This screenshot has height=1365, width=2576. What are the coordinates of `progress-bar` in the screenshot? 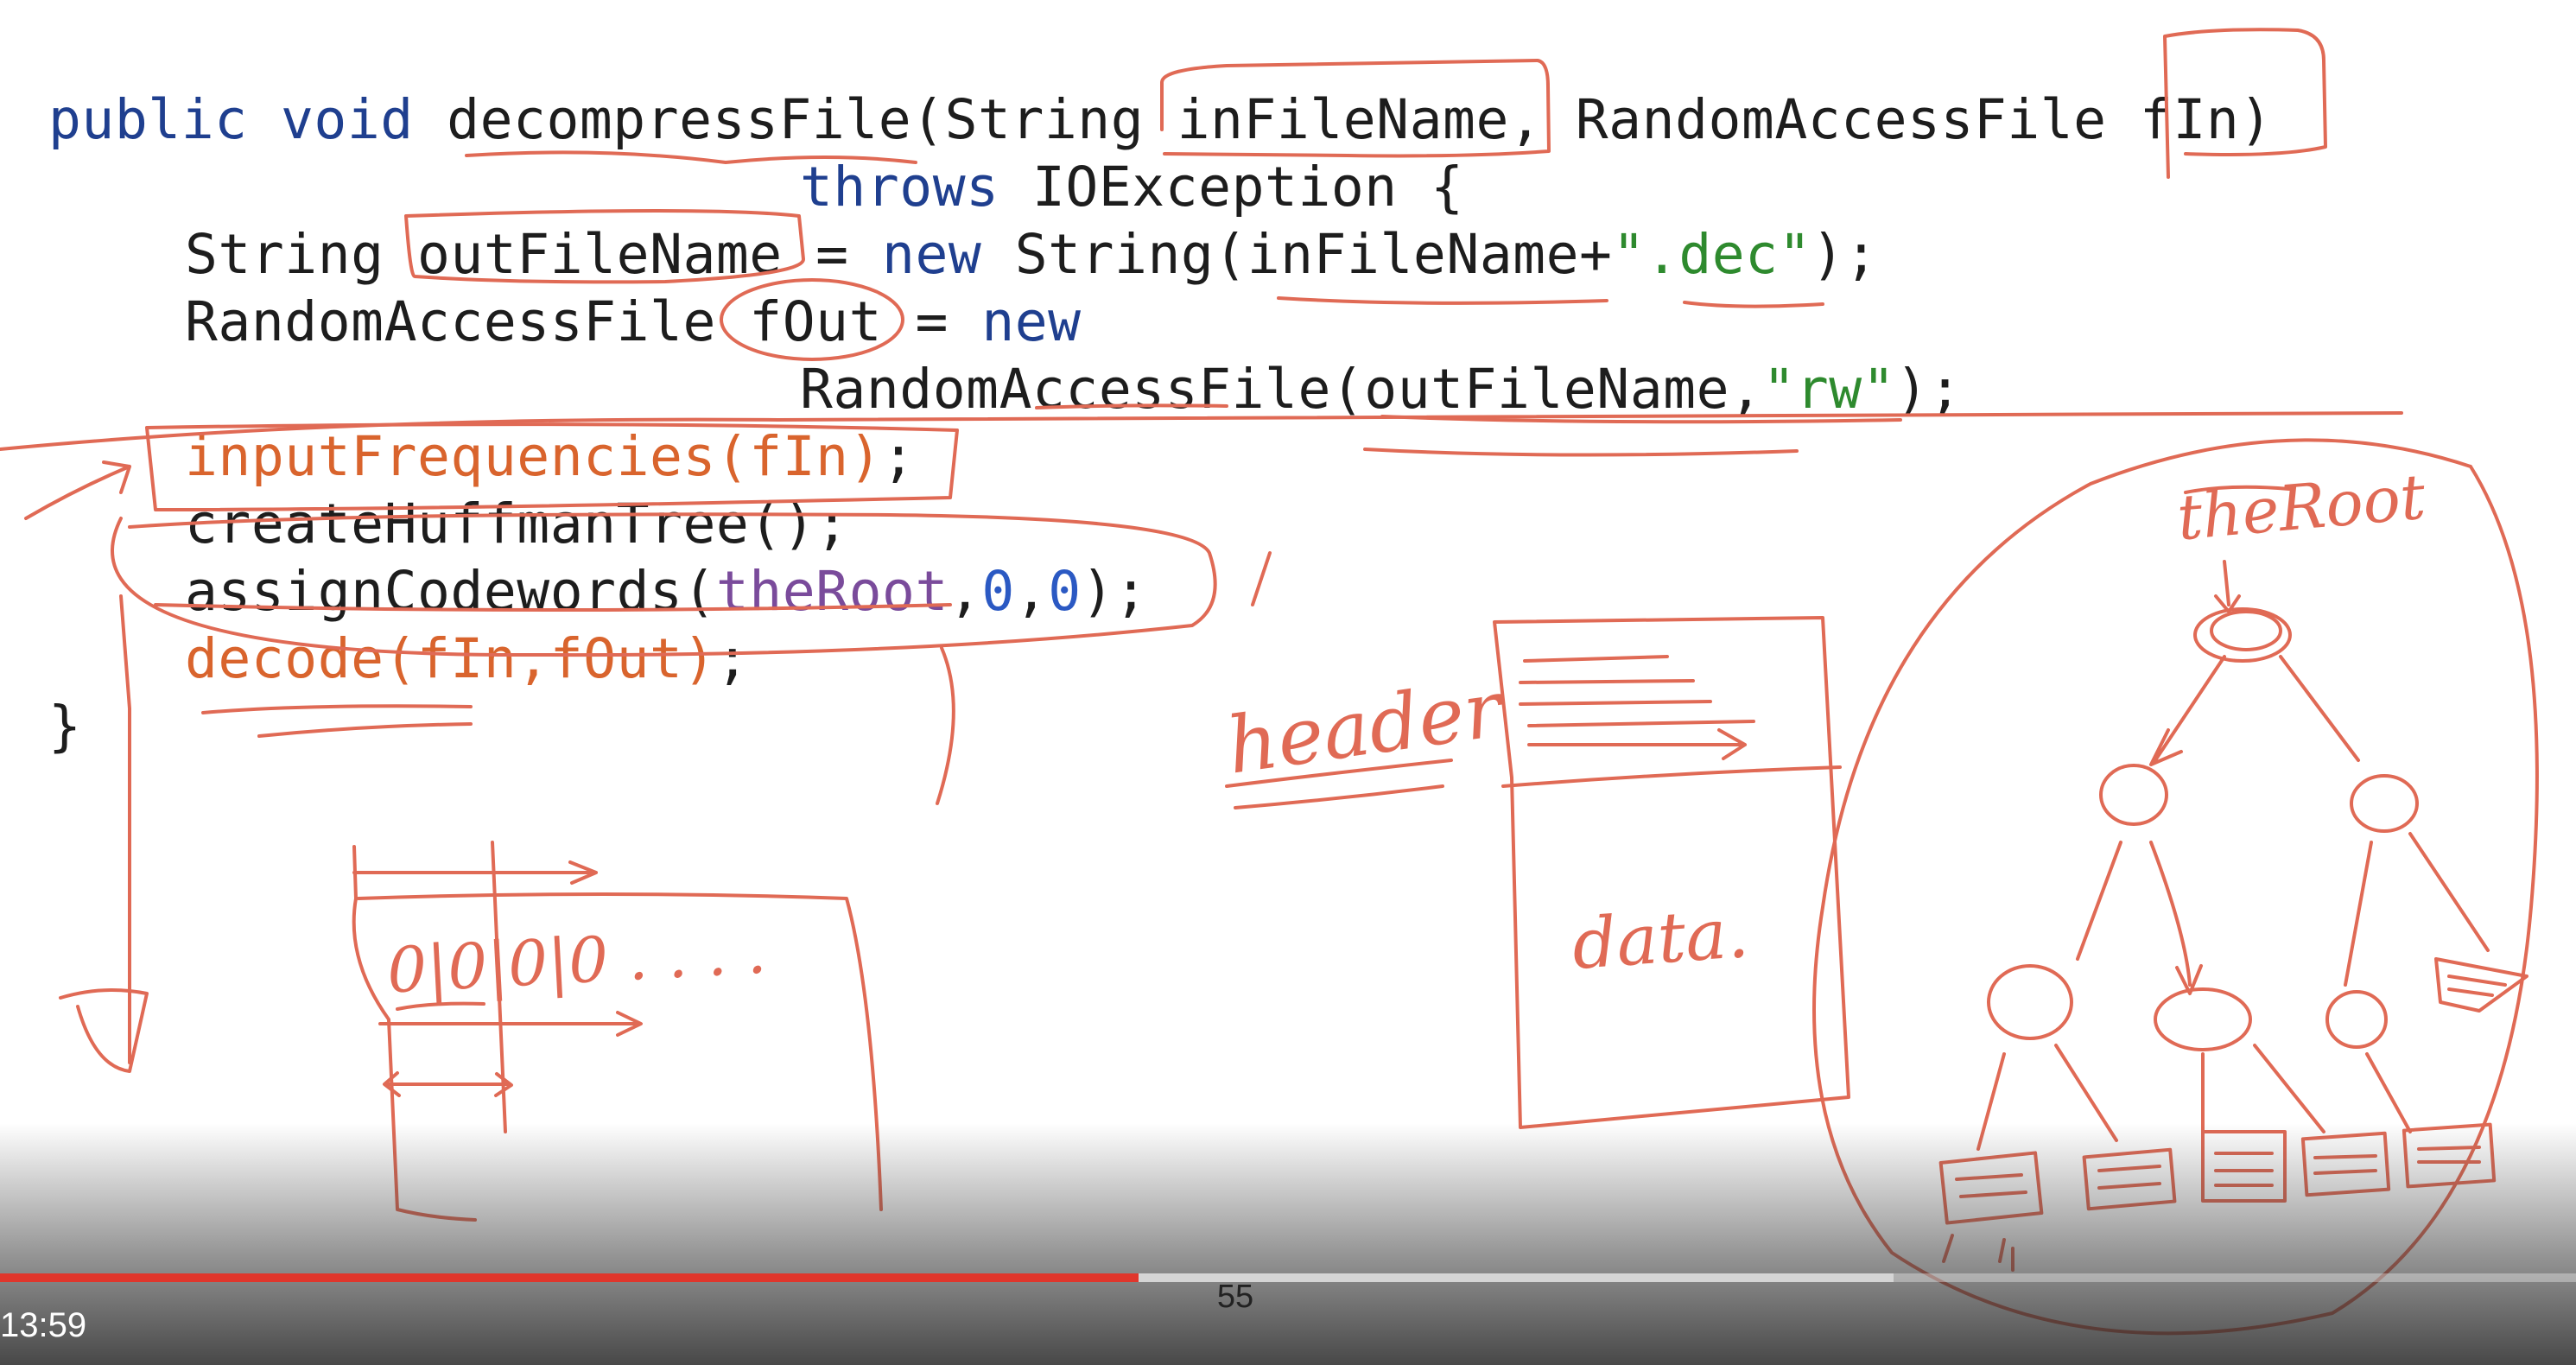 It's located at (1288, 1278).